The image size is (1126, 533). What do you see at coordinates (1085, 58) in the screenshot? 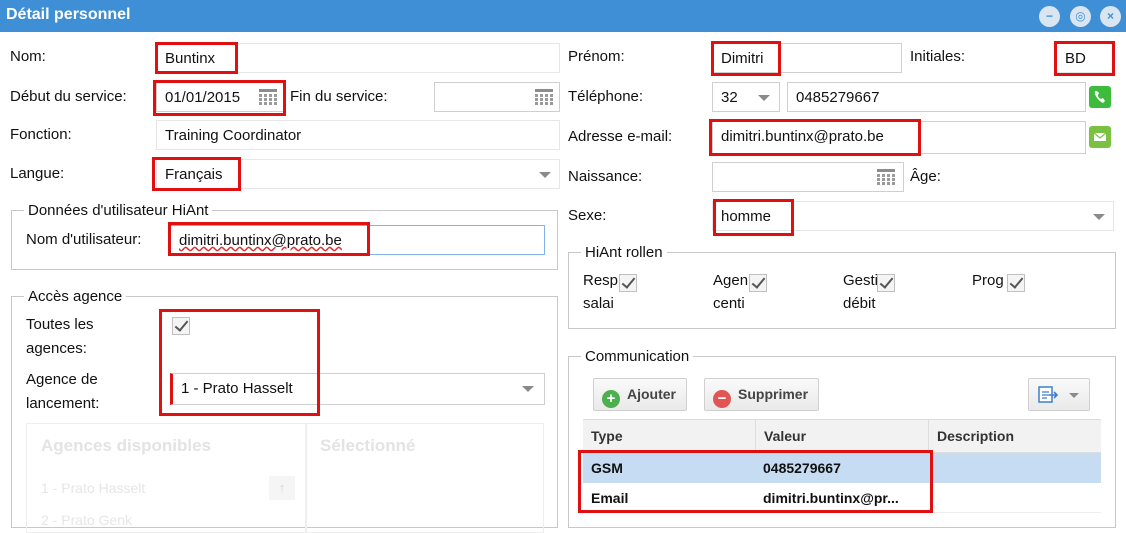
I see `initiales-field: BD` at bounding box center [1085, 58].